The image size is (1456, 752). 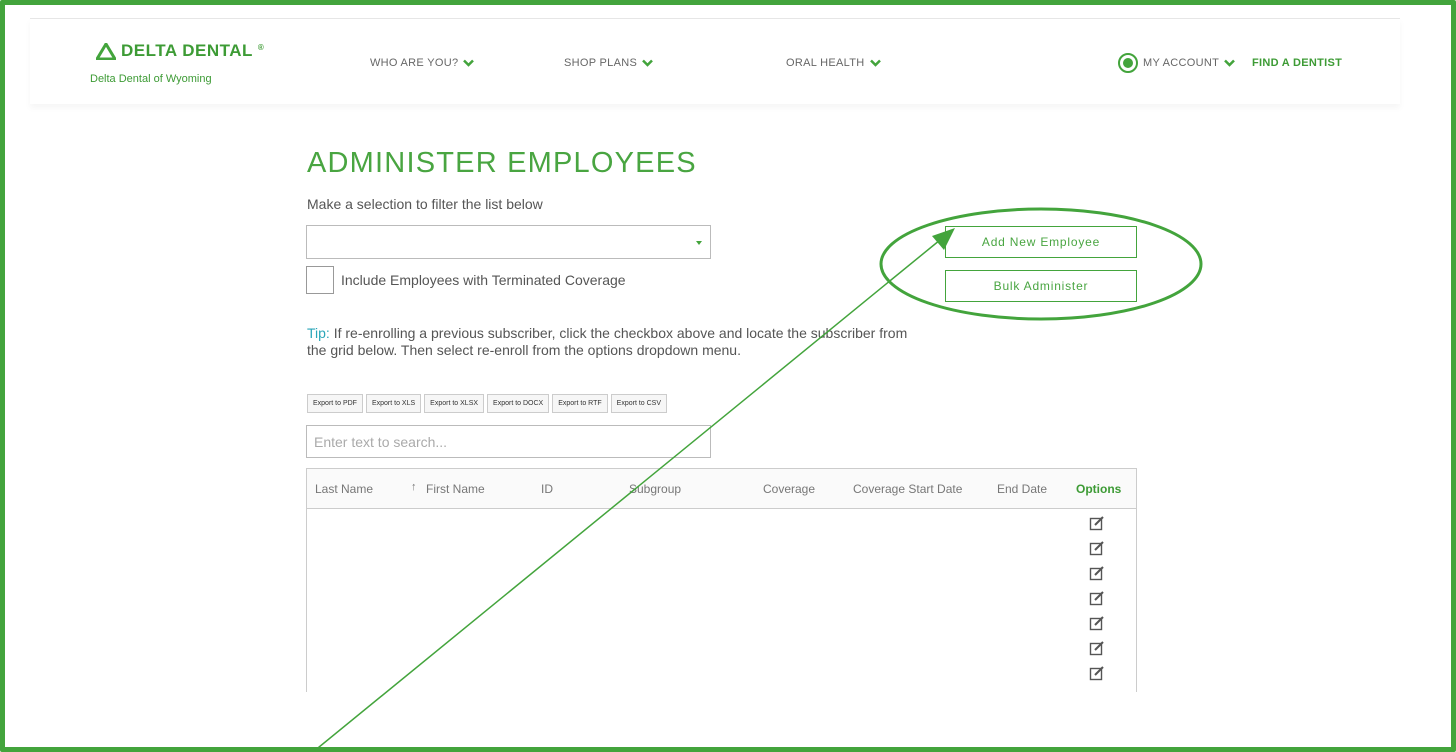 What do you see at coordinates (1022, 489) in the screenshot?
I see `col-end-date: End Date` at bounding box center [1022, 489].